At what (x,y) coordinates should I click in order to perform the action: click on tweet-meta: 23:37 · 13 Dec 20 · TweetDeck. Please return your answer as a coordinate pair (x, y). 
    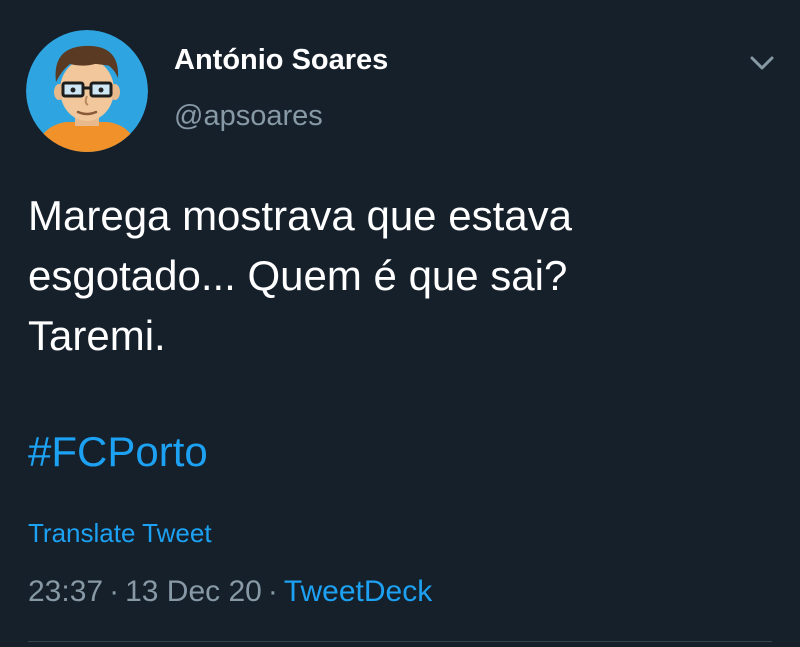
    Looking at the image, I should click on (230, 592).